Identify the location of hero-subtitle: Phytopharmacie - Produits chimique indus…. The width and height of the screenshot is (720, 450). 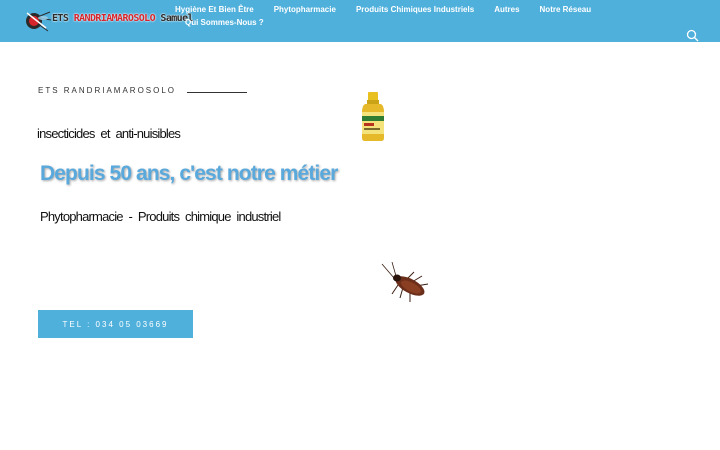
(160, 216).